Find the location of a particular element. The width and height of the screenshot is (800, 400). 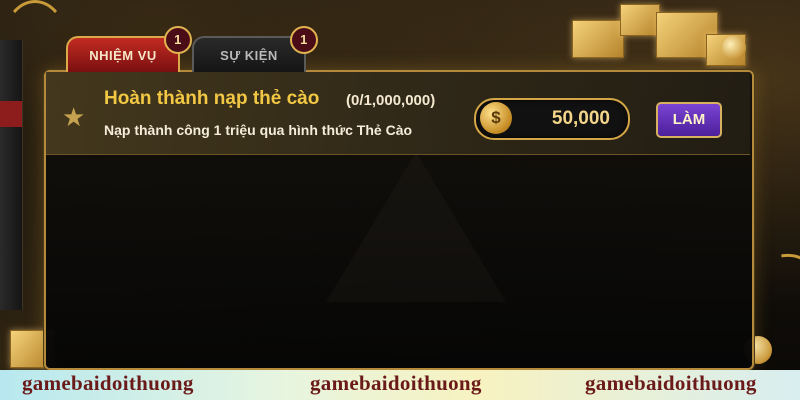

do-task-button: LÀM is located at coordinates (689, 120).